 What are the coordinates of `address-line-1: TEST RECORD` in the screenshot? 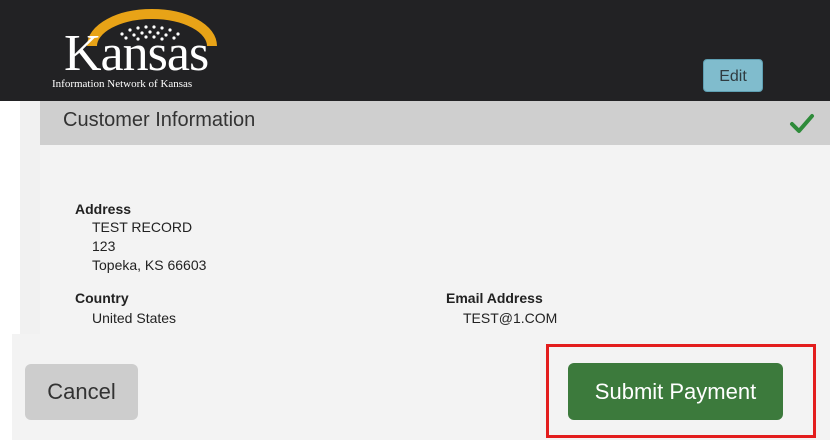 It's located at (142, 227).